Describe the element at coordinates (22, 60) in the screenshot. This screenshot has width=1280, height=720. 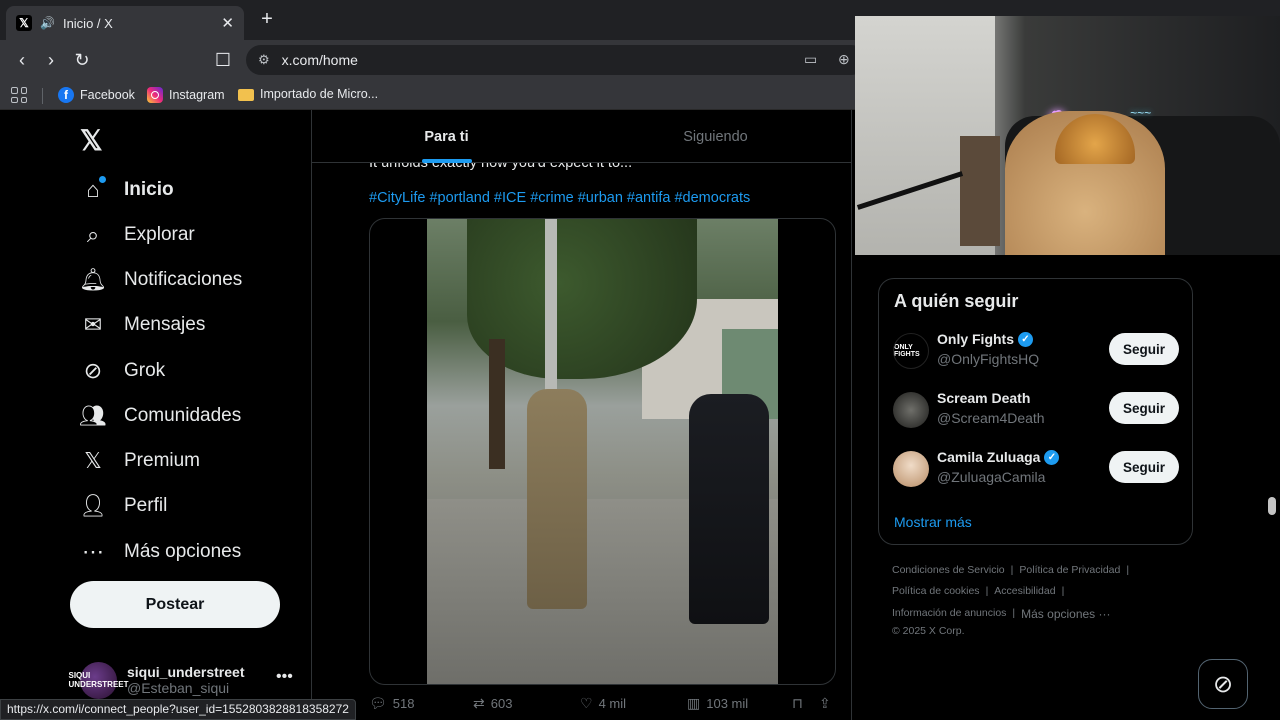
I see `back-icon: ‹` at that location.